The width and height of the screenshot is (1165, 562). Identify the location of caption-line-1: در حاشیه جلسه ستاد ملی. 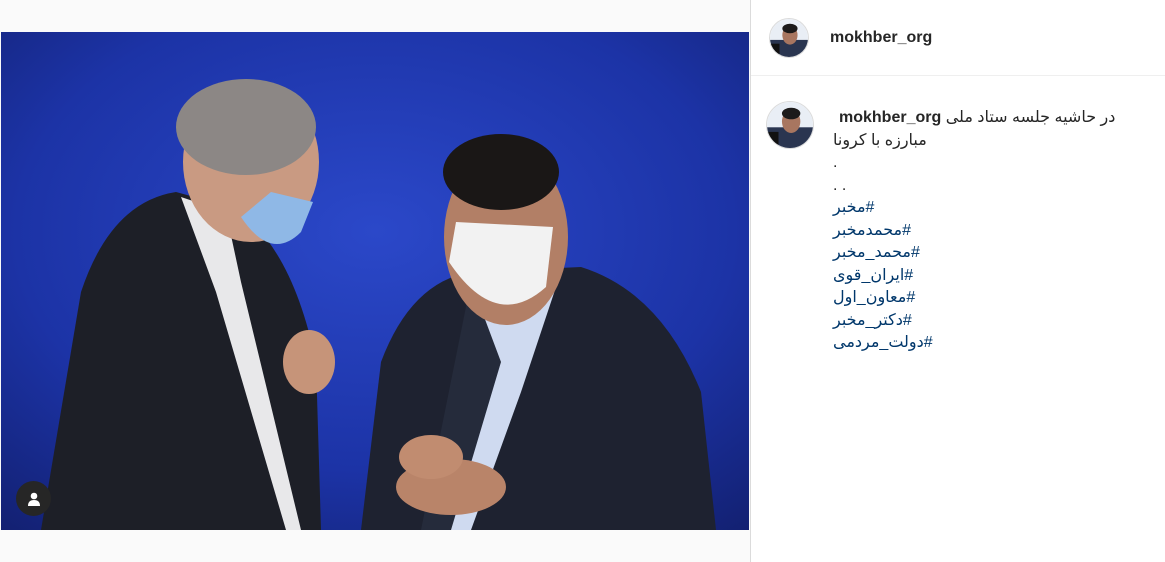
(1030, 117).